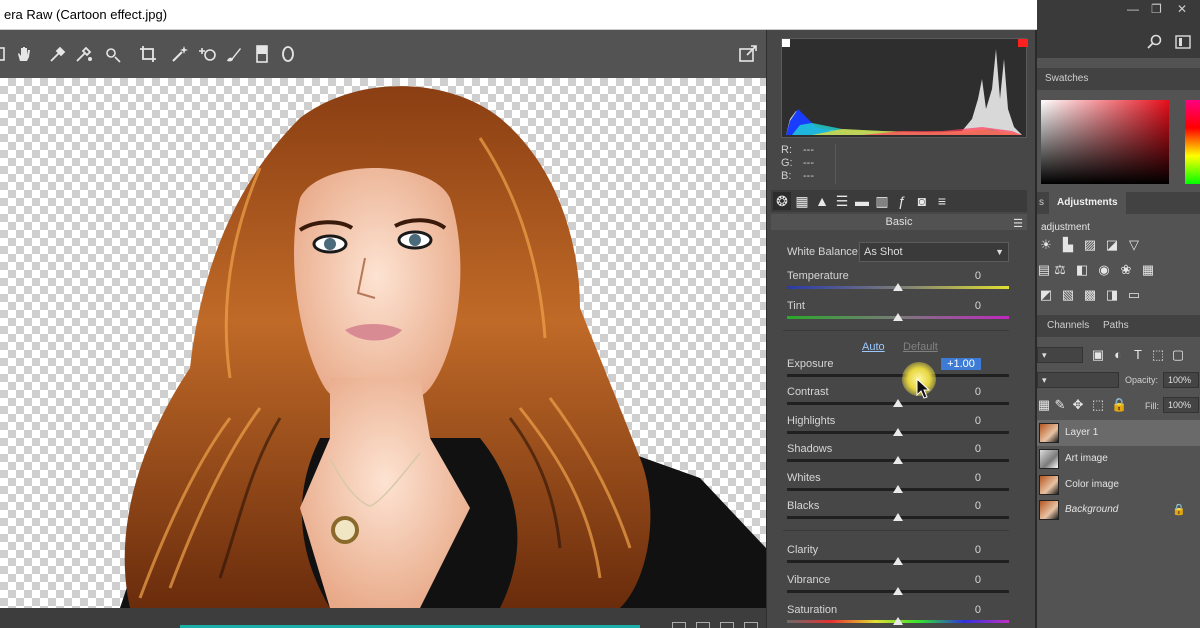 This screenshot has width=1200, height=628. What do you see at coordinates (882, 201) in the screenshot?
I see `lens-corrections-tab-icon: ▥` at bounding box center [882, 201].